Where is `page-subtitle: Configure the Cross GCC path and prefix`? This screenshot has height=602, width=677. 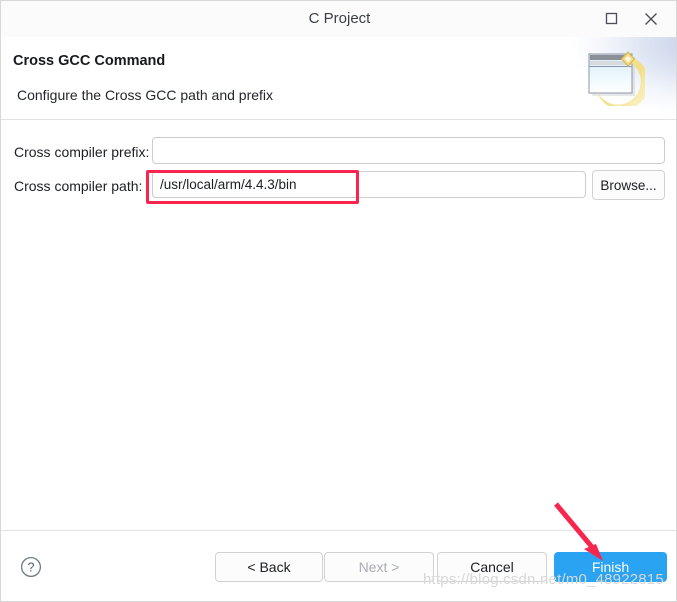 page-subtitle: Configure the Cross GCC path and prefix is located at coordinates (145, 95).